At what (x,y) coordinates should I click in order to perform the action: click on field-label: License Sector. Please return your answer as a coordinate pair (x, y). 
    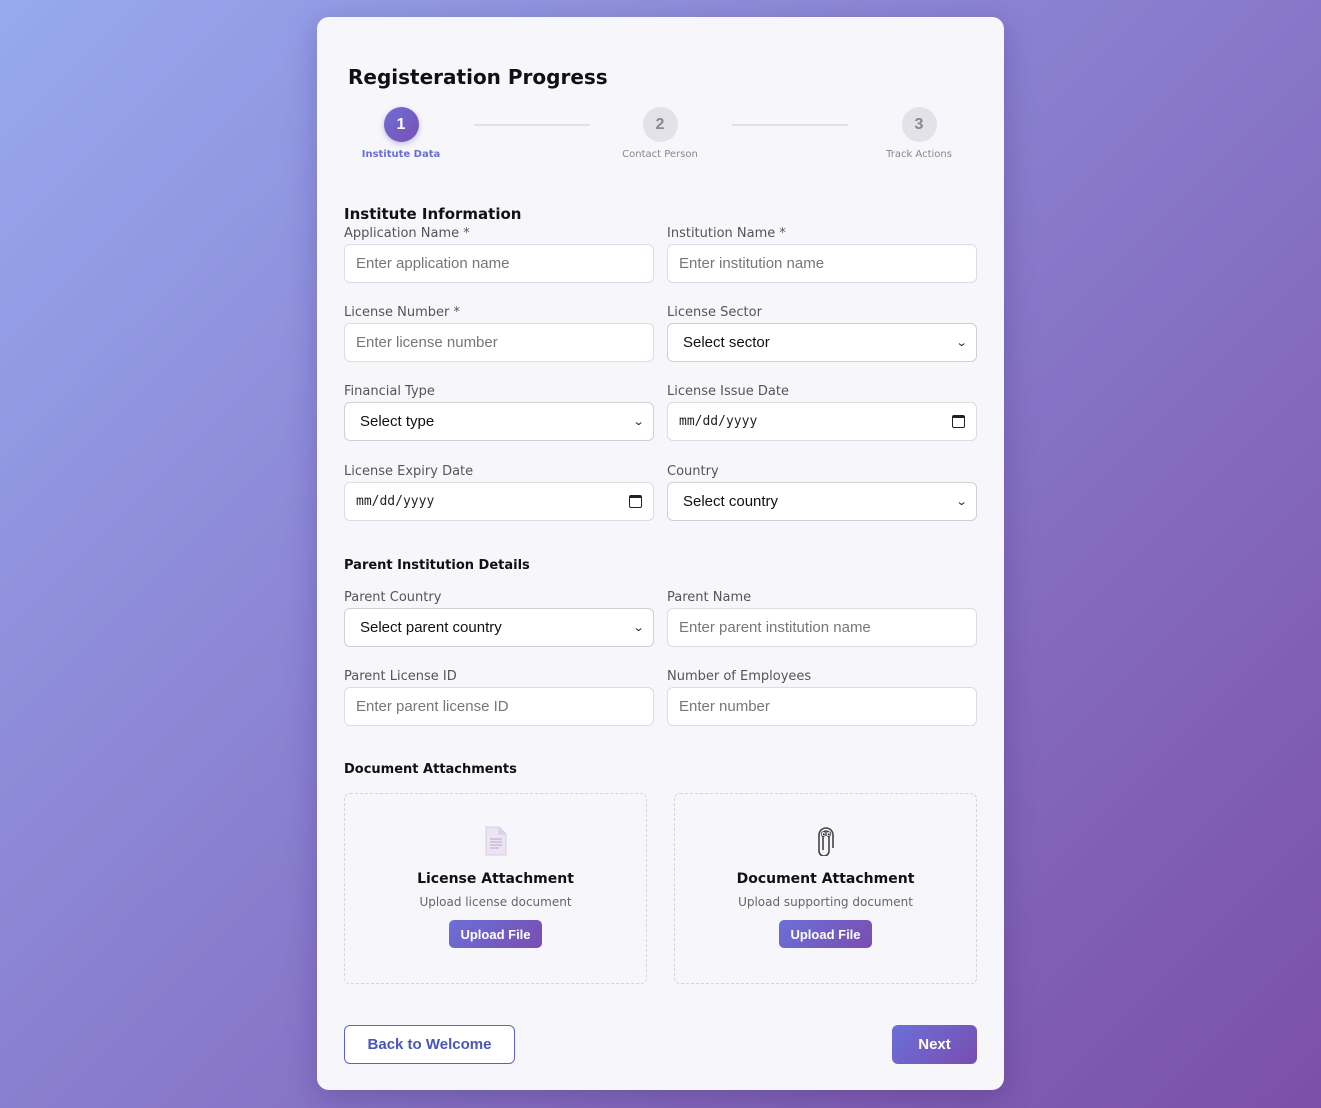
    Looking at the image, I should click on (714, 312).